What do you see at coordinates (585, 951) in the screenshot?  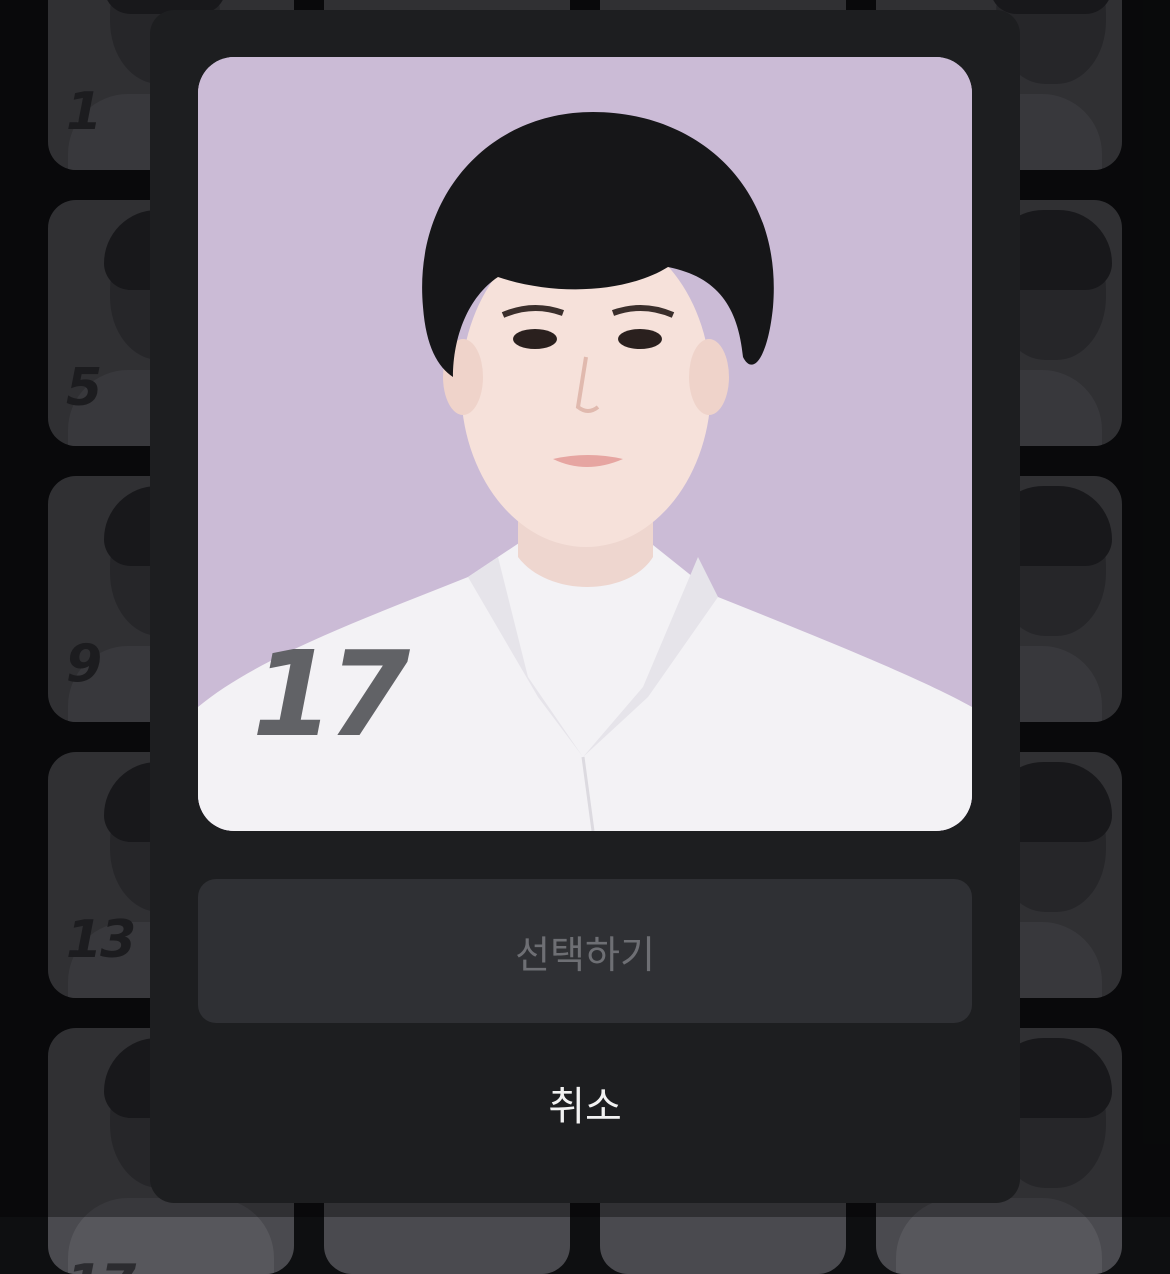 I see `select-button: 선택하기` at bounding box center [585, 951].